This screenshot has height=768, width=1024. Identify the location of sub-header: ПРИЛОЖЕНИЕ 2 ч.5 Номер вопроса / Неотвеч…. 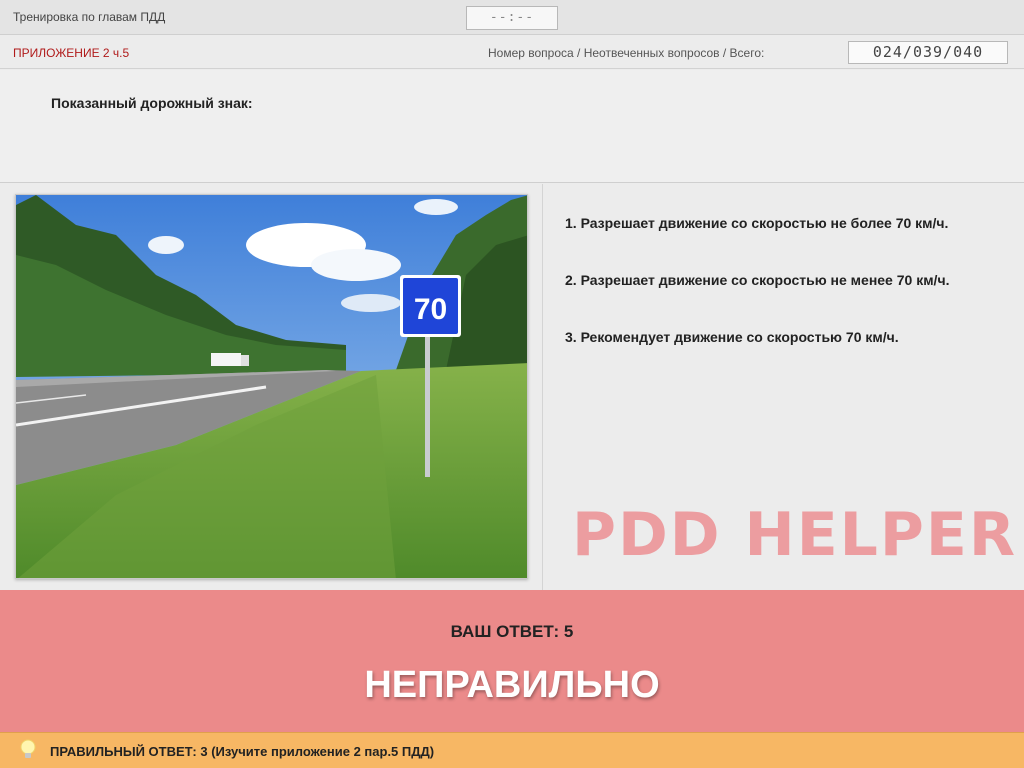
(512, 52).